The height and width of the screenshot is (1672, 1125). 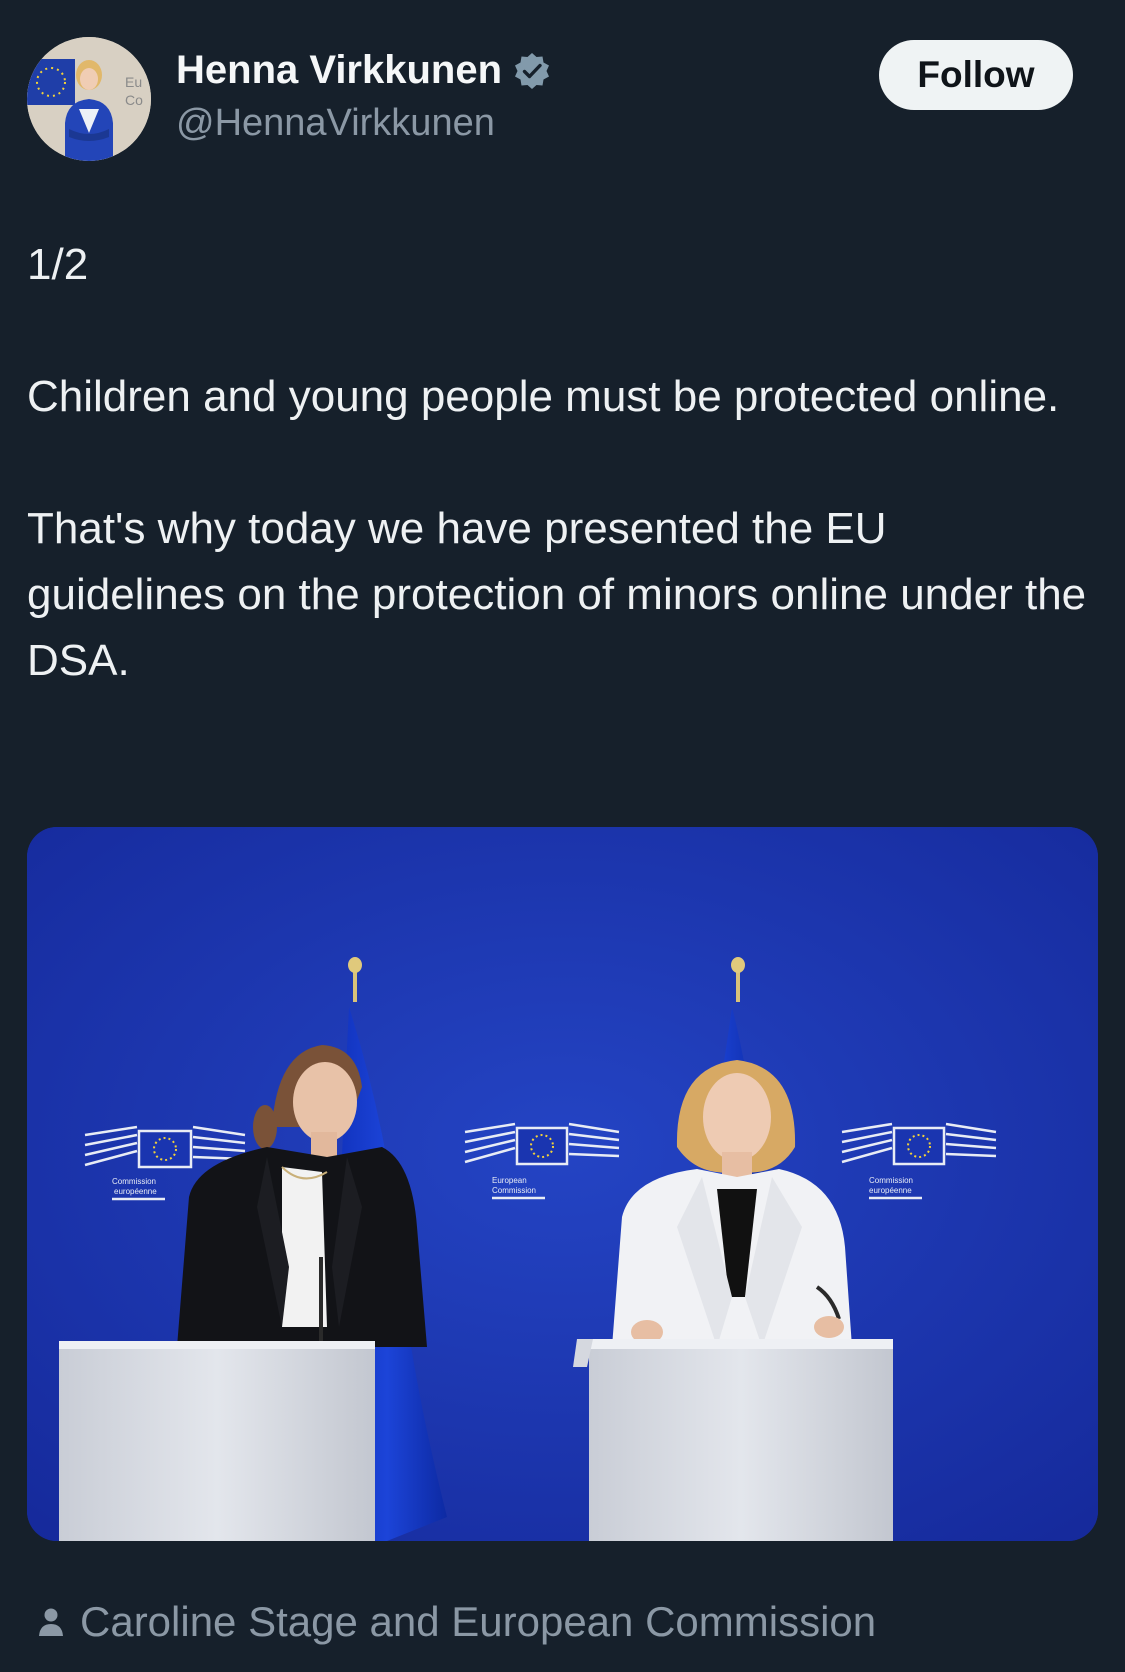 I want to click on logo-right-line-2: européenne, so click(x=890, y=1190).